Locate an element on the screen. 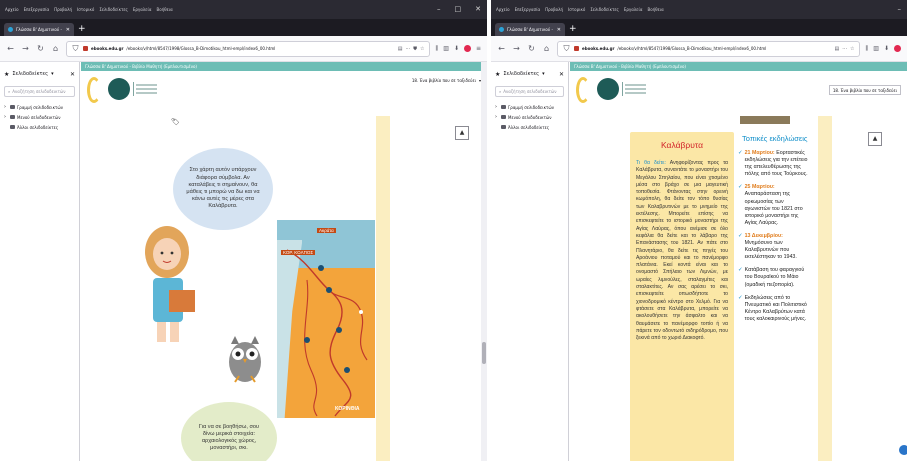 Image resolution: width=907 pixels, height=461 pixels. bookmark-folder-label: Γραμμή σελιδοδεικτών is located at coordinates (40, 107).